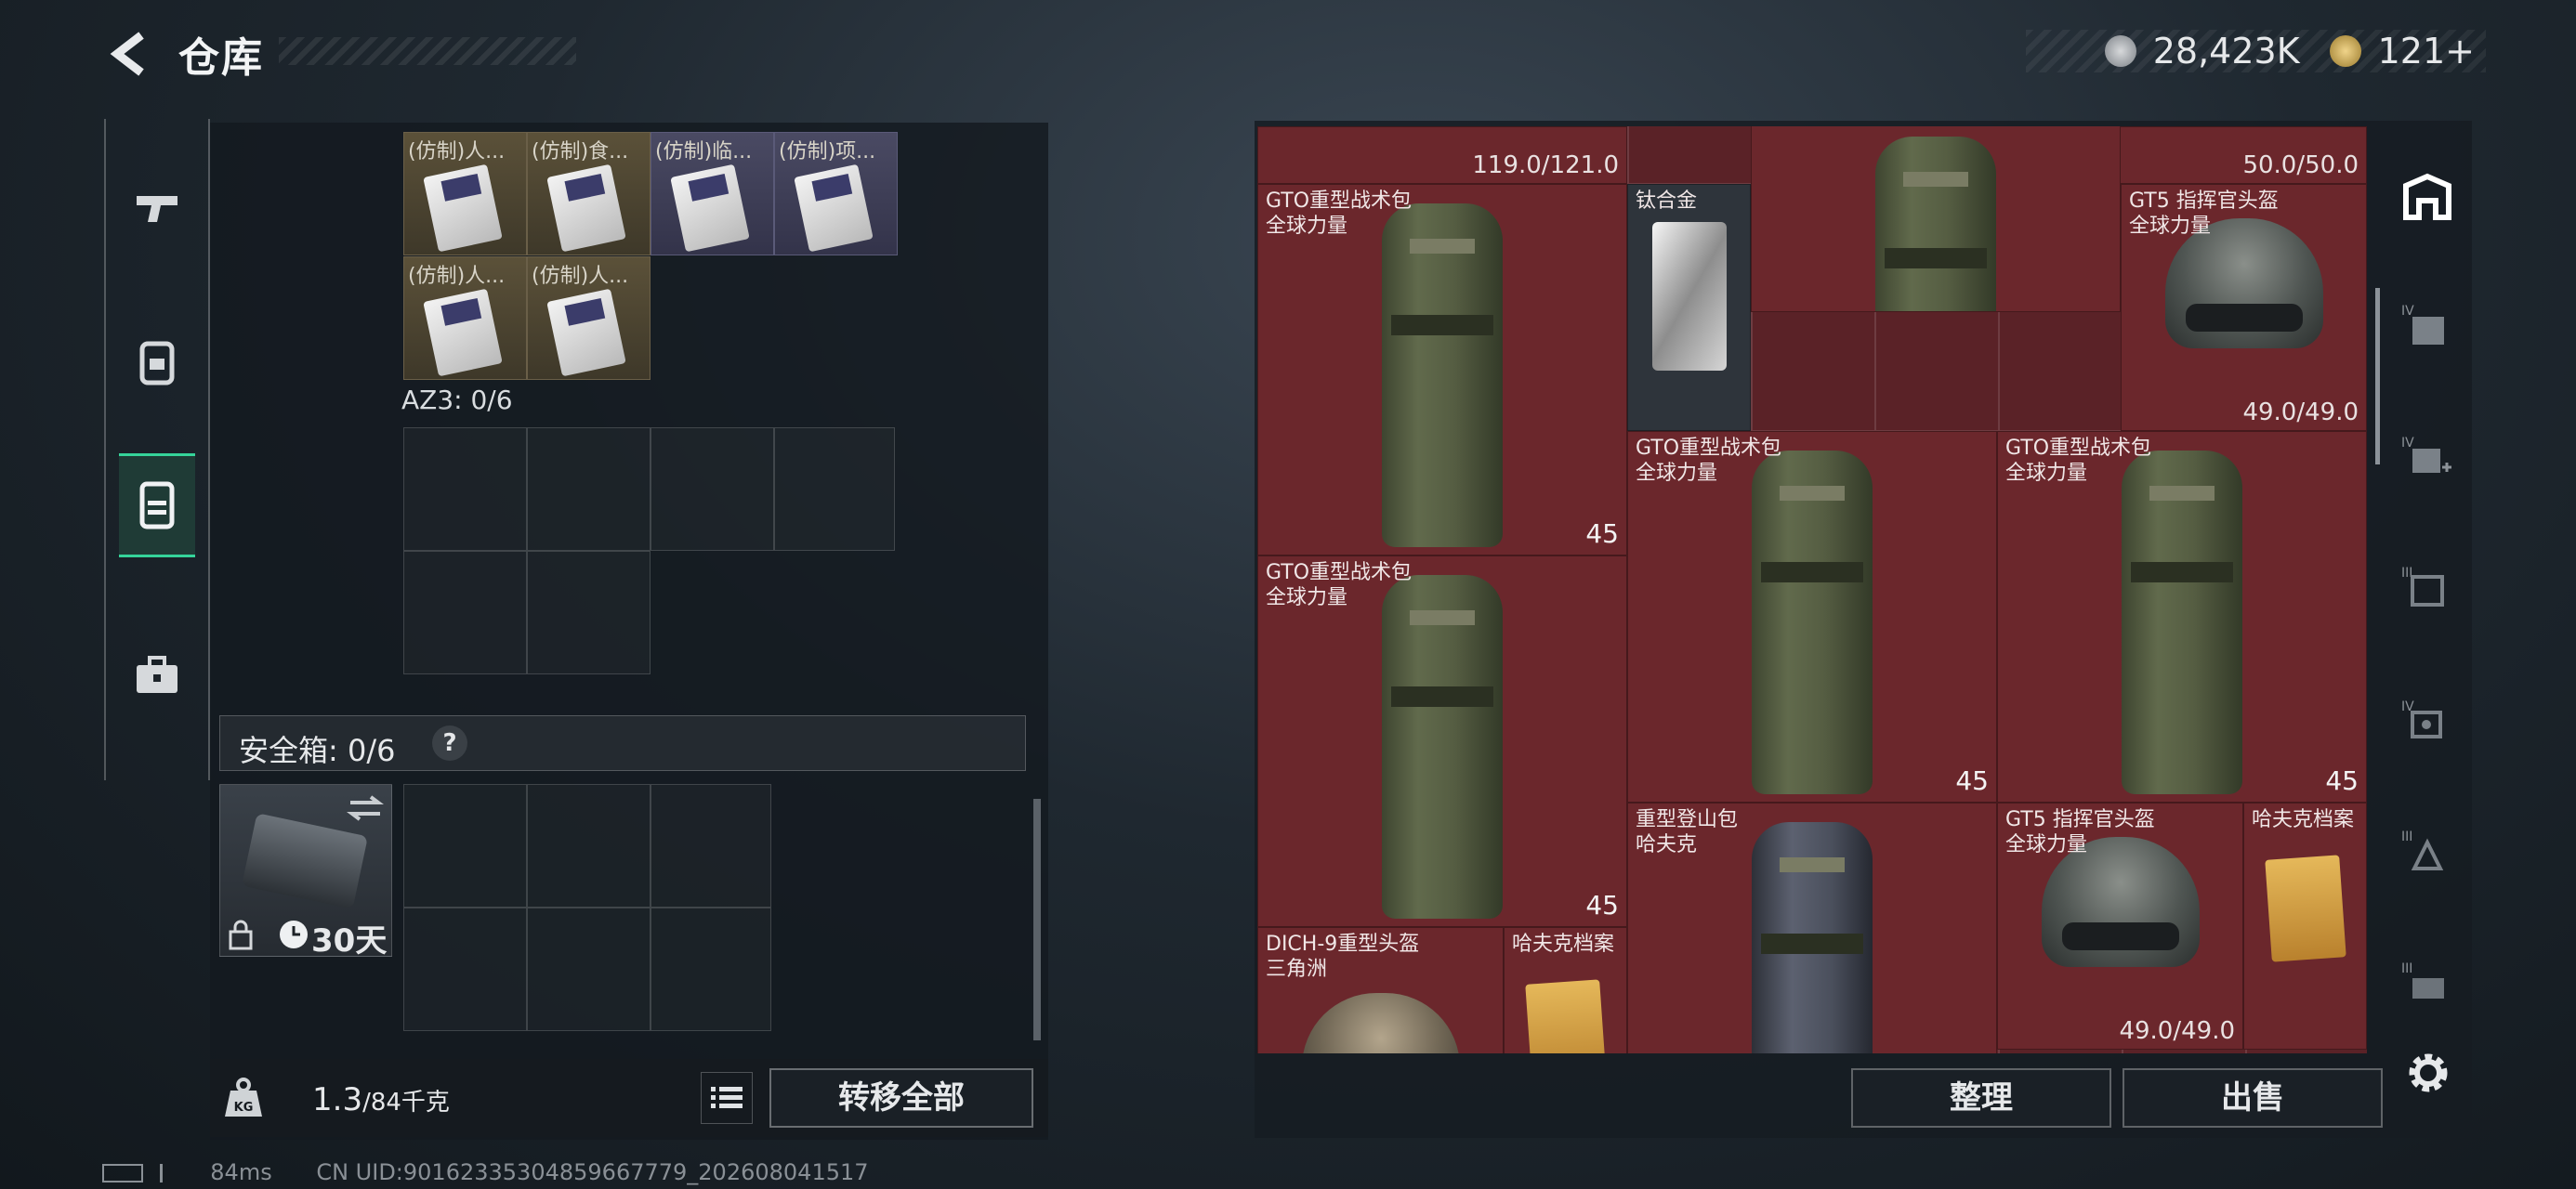 The image size is (2576, 1189). I want to click on filter-tier4-medical: IV, so click(2427, 457).